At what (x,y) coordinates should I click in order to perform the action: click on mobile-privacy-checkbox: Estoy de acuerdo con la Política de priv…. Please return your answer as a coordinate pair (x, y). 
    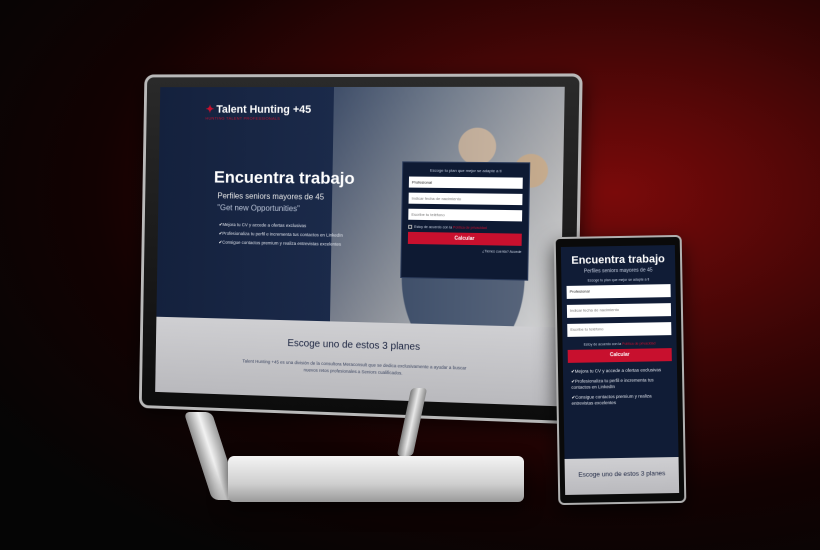
    Looking at the image, I should click on (620, 344).